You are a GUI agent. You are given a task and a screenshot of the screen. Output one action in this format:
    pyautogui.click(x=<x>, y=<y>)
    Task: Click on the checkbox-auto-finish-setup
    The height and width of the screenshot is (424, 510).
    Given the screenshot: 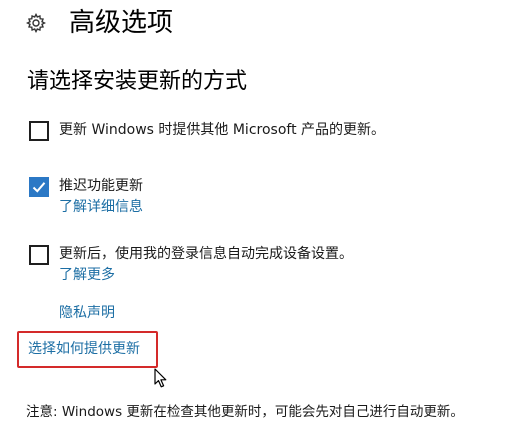 What is the action you would take?
    pyautogui.click(x=39, y=255)
    